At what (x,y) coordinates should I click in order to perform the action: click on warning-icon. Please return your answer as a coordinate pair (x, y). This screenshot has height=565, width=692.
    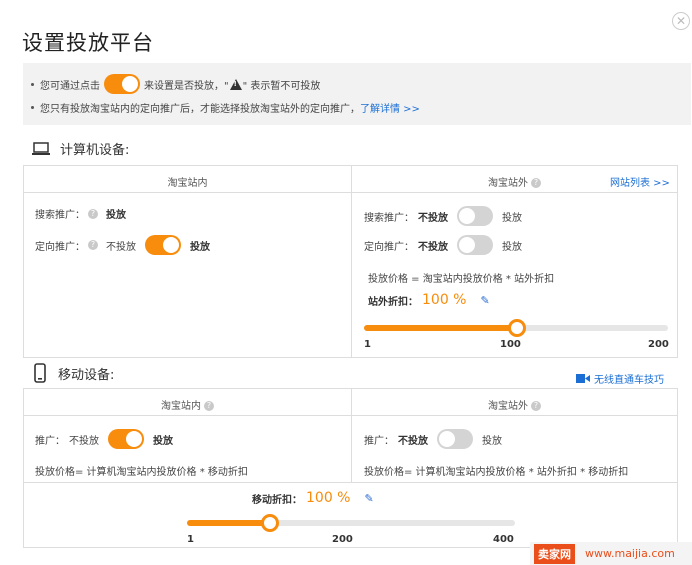
    Looking at the image, I should click on (235, 84).